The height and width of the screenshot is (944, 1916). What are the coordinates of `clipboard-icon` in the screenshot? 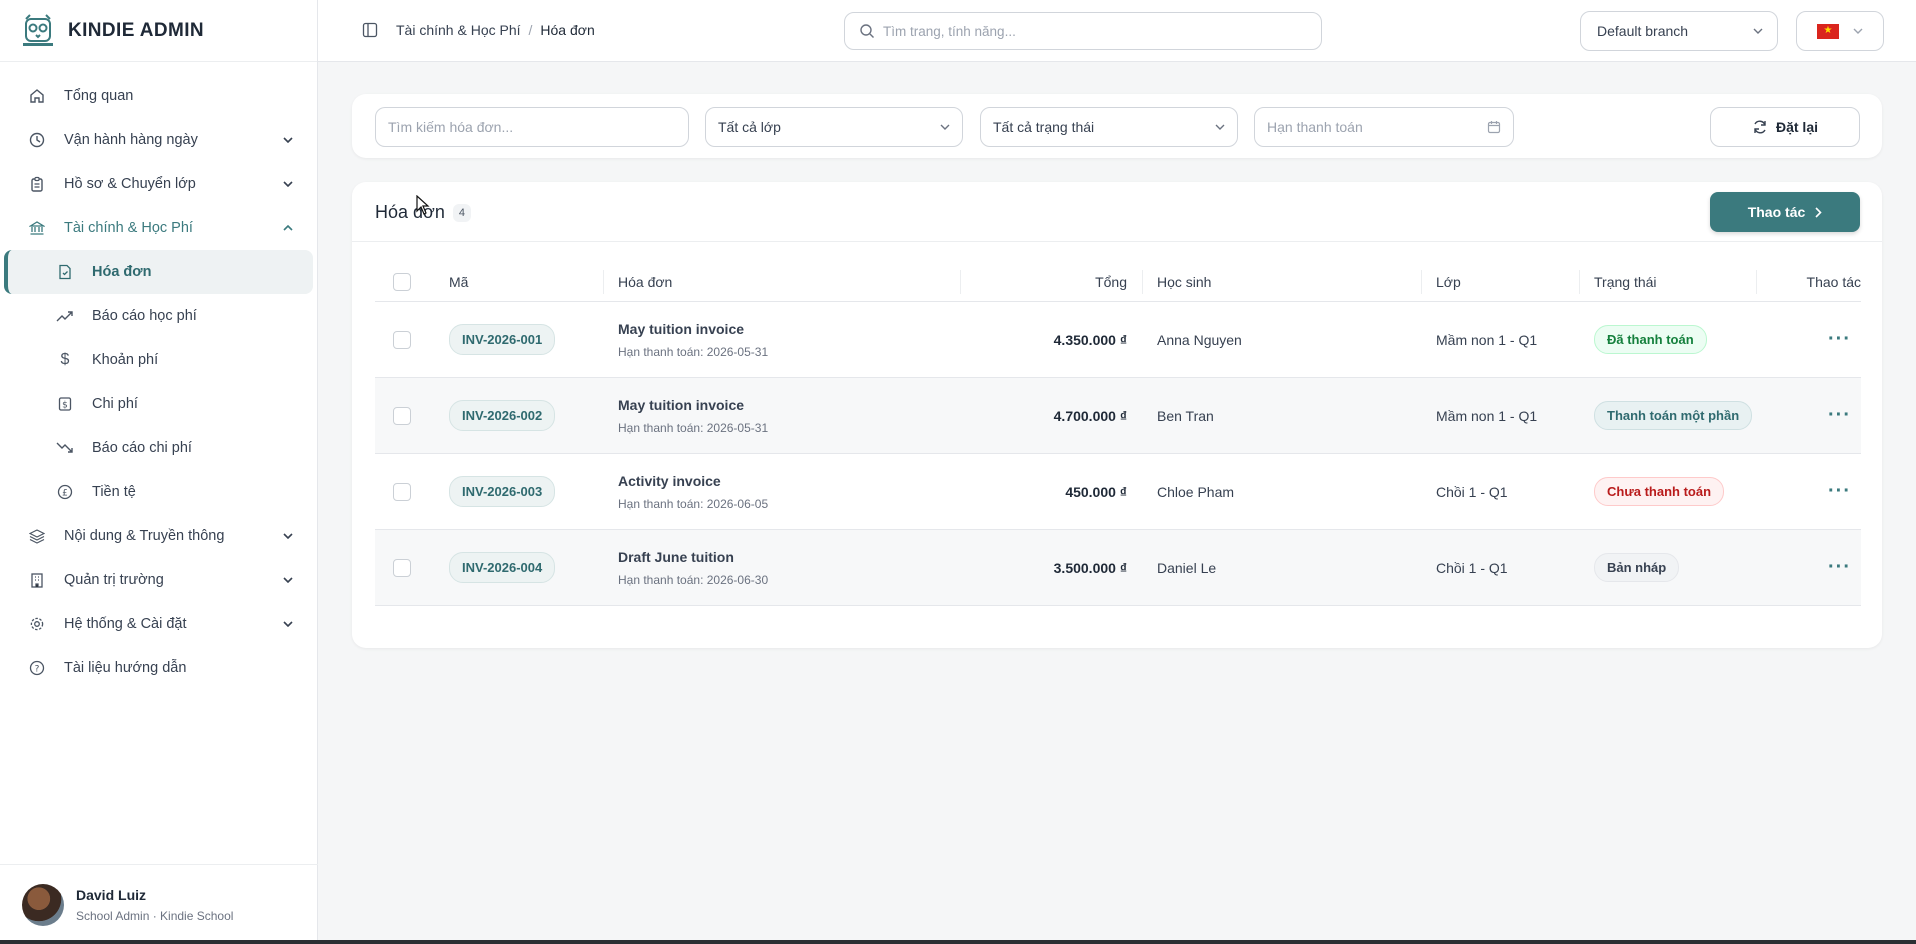 It's located at (37, 184).